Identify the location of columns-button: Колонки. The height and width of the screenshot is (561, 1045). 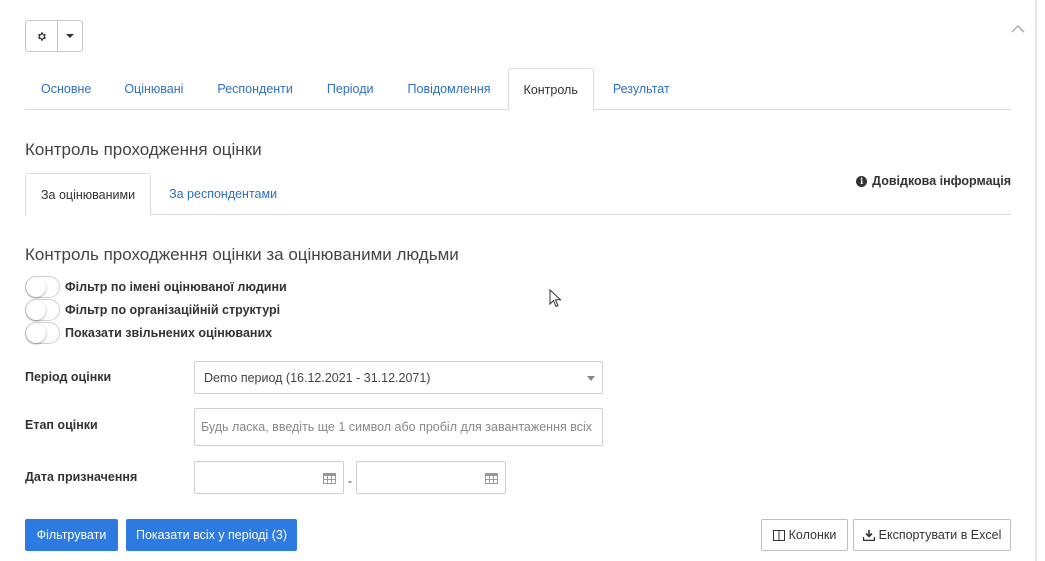
(804, 535).